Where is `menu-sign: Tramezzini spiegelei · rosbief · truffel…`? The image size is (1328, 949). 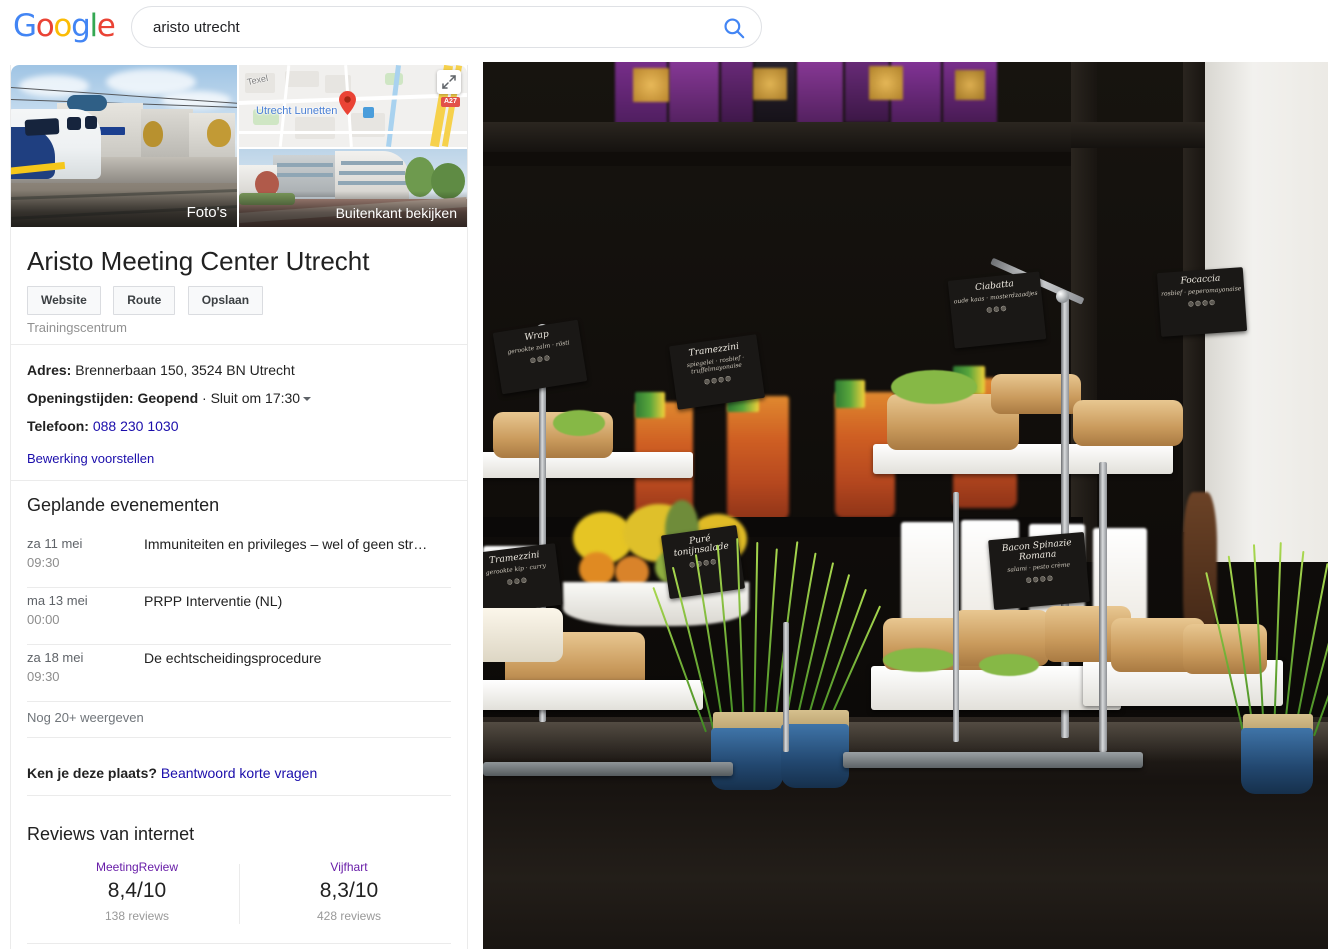
menu-sign: Tramezzini spiegelei · rosbief · truffel… is located at coordinates (717, 372).